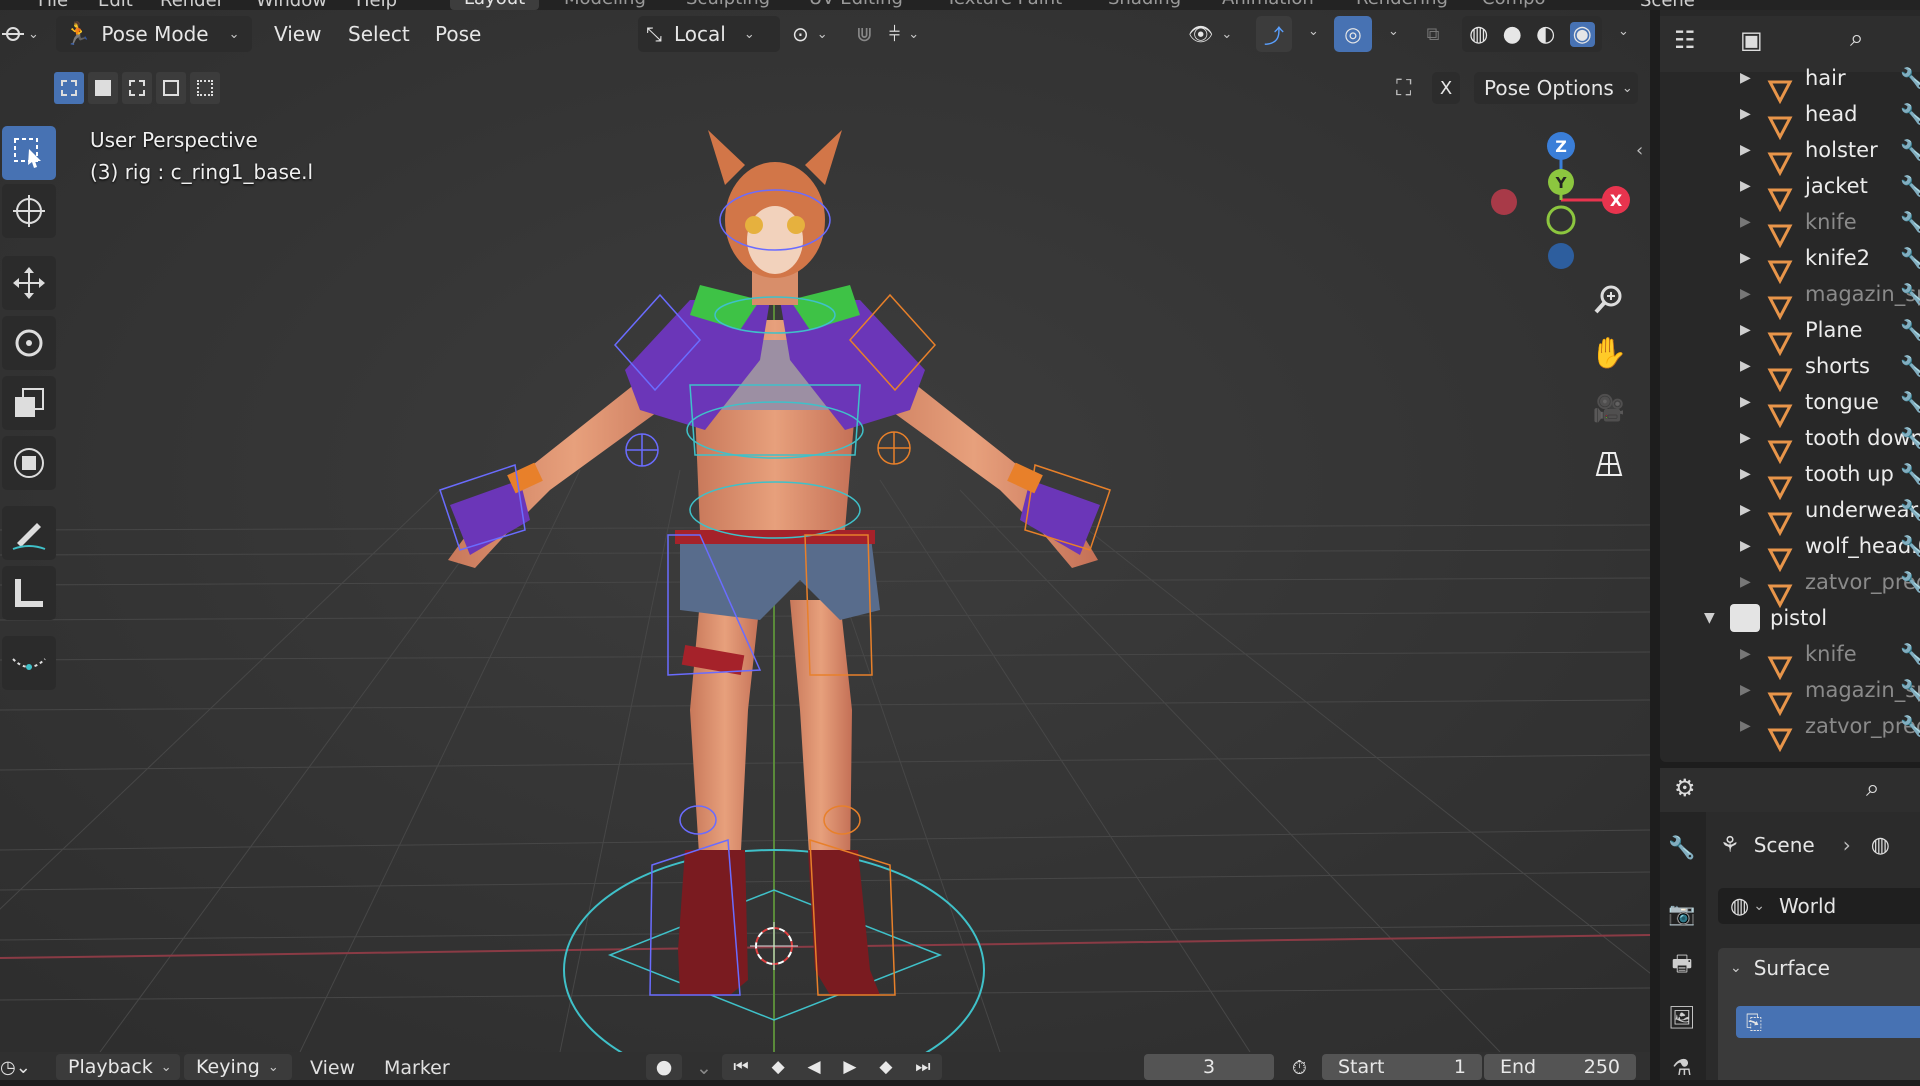  Describe the element at coordinates (137, 88) in the screenshot. I see `select-mode-subtract` at that location.